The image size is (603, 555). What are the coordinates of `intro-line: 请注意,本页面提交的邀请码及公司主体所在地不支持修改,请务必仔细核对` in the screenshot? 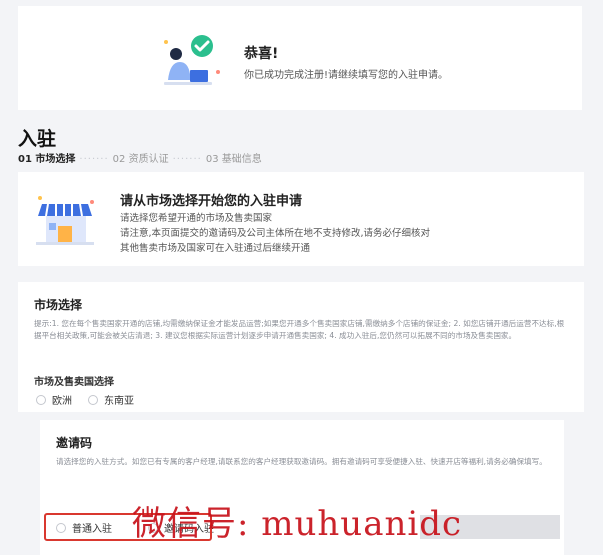 It's located at (275, 233).